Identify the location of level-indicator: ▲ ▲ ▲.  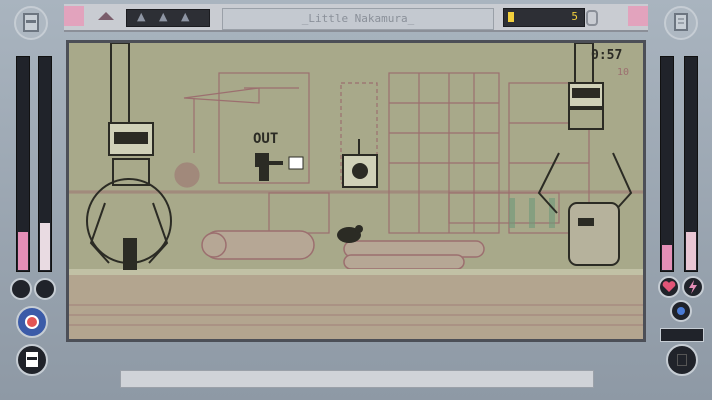
(168, 18).